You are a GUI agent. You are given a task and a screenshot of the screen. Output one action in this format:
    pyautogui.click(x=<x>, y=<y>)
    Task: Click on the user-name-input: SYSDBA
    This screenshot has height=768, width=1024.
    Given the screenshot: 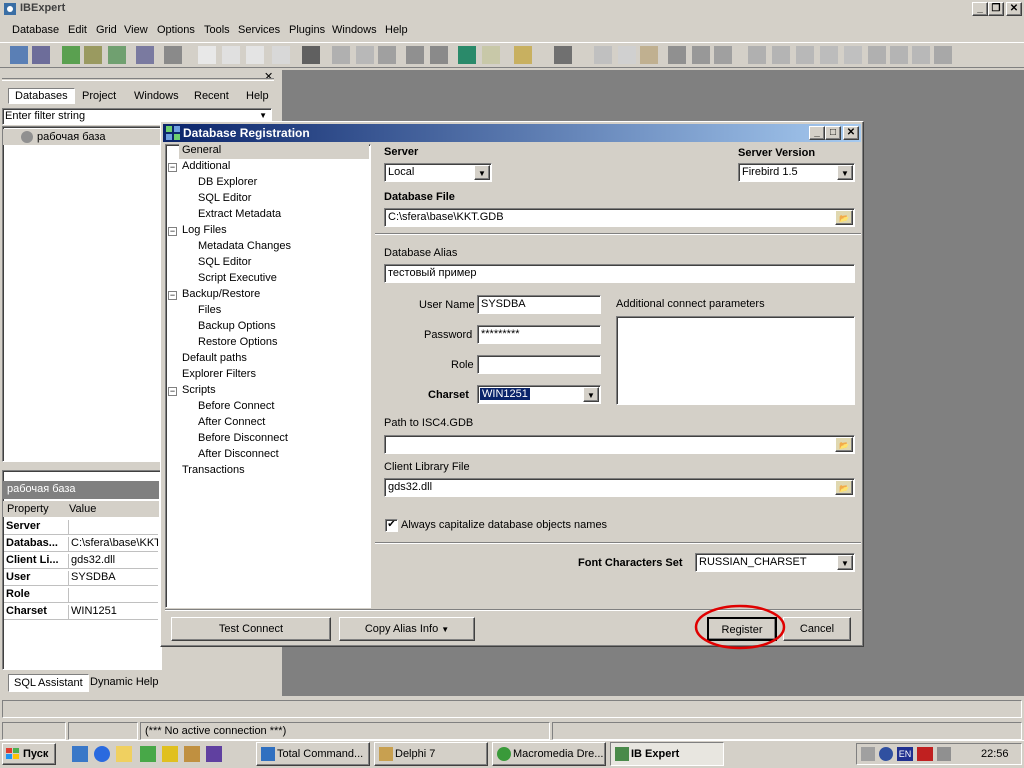 What is the action you would take?
    pyautogui.click(x=539, y=304)
    